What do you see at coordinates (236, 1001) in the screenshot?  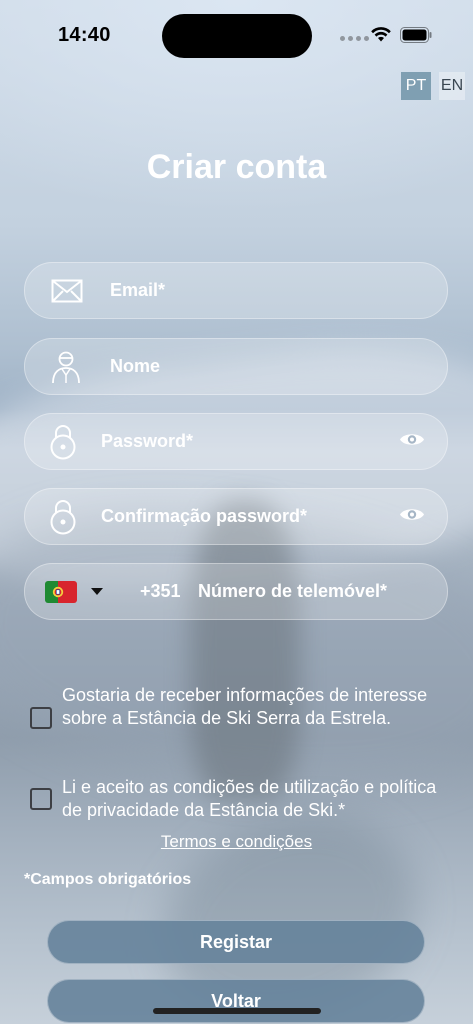 I see `back-button: Voltar` at bounding box center [236, 1001].